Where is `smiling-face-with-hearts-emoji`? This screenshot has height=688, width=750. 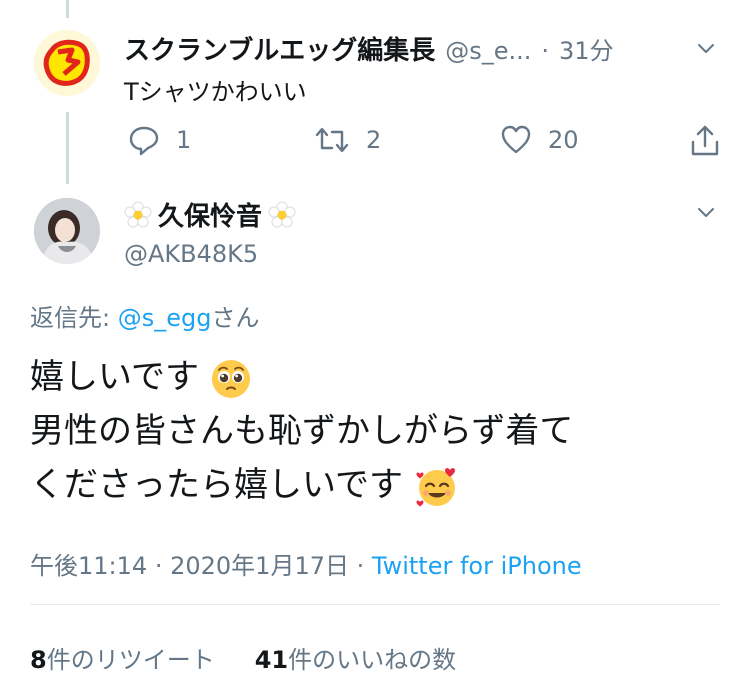
smiling-face-with-hearts-emoji is located at coordinates (435, 486).